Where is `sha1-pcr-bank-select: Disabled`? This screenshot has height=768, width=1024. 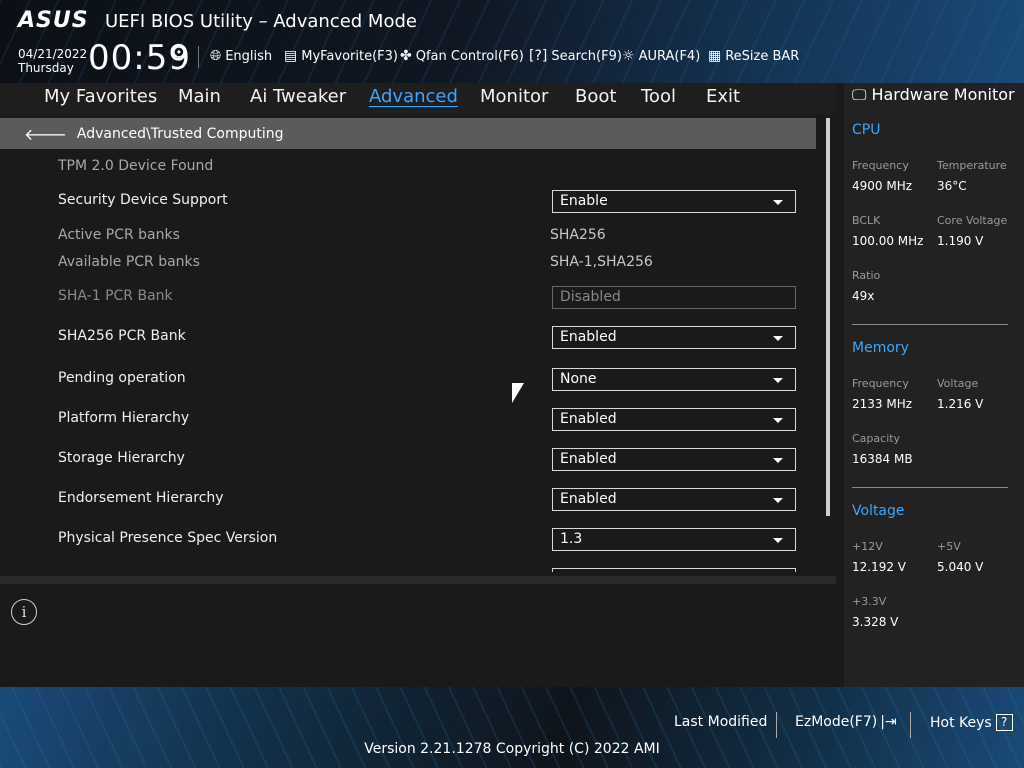
sha1-pcr-bank-select: Disabled is located at coordinates (674, 297).